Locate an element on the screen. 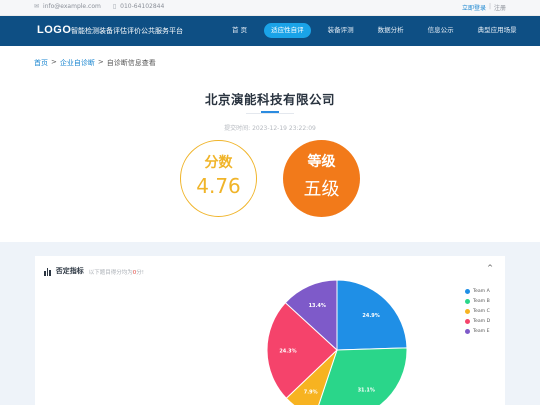 The image size is (540, 405). auth-links: 立即登录 | 注册 is located at coordinates (484, 7).